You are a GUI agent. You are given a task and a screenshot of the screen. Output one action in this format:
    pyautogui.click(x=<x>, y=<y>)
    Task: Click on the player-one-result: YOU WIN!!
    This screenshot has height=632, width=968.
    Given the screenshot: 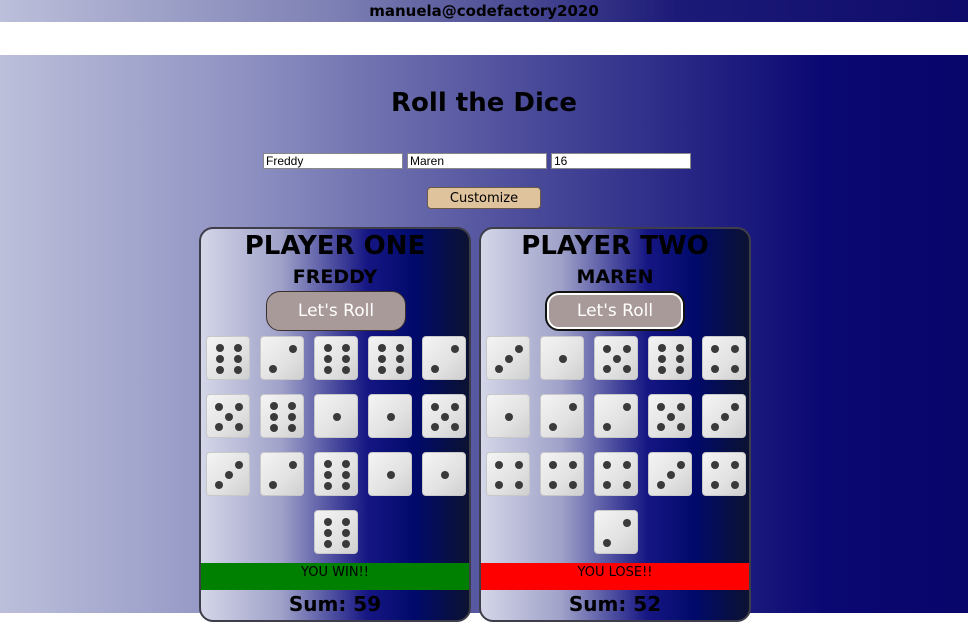 What is the action you would take?
    pyautogui.click(x=335, y=576)
    